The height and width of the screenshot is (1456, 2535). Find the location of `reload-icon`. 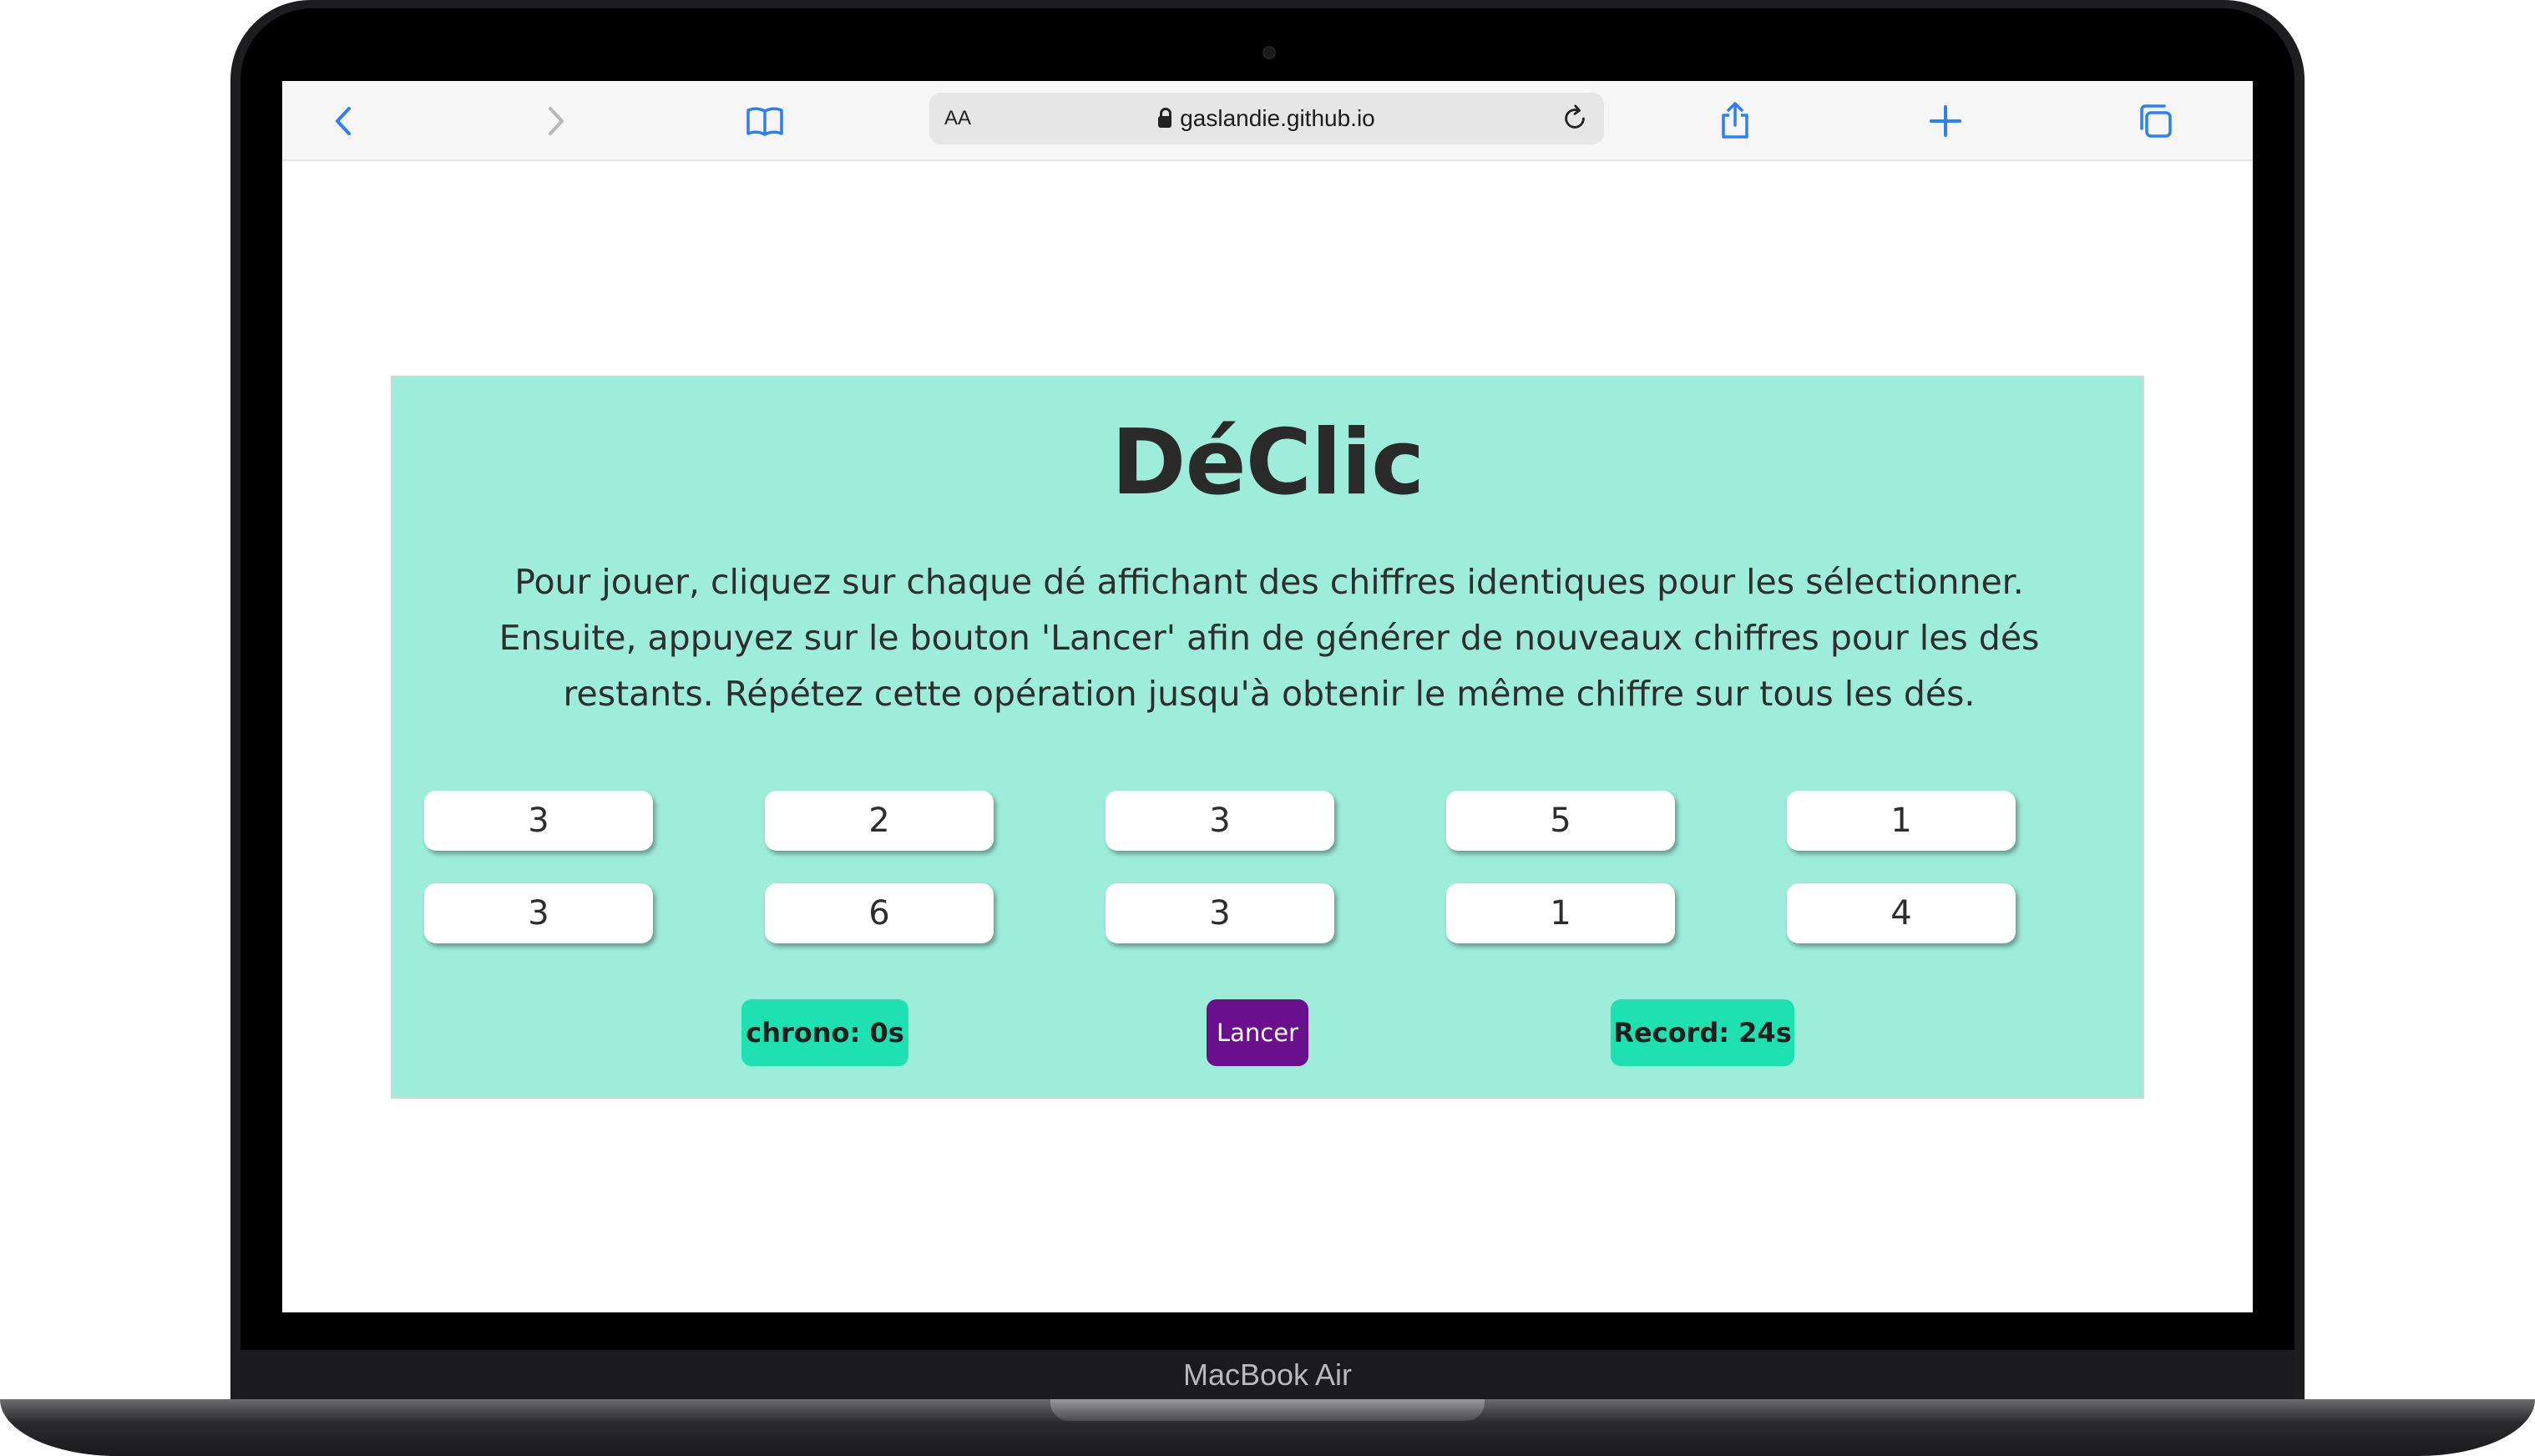

reload-icon is located at coordinates (1575, 118).